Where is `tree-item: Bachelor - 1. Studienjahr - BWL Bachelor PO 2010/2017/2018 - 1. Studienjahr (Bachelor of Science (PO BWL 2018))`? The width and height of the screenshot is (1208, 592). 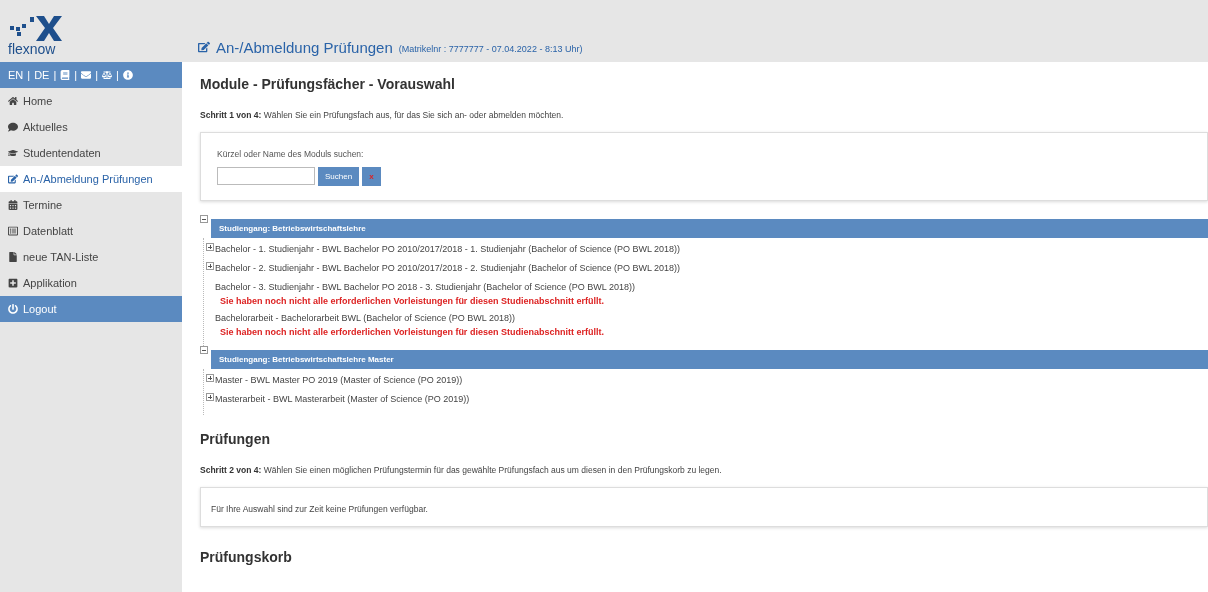
tree-item: Bachelor - 1. Studienjahr - BWL Bachelor PO 2010/2017/2018 - 1. Studienjahr (Bachelor of Science (PO BWL 2018)) is located at coordinates (448, 249).